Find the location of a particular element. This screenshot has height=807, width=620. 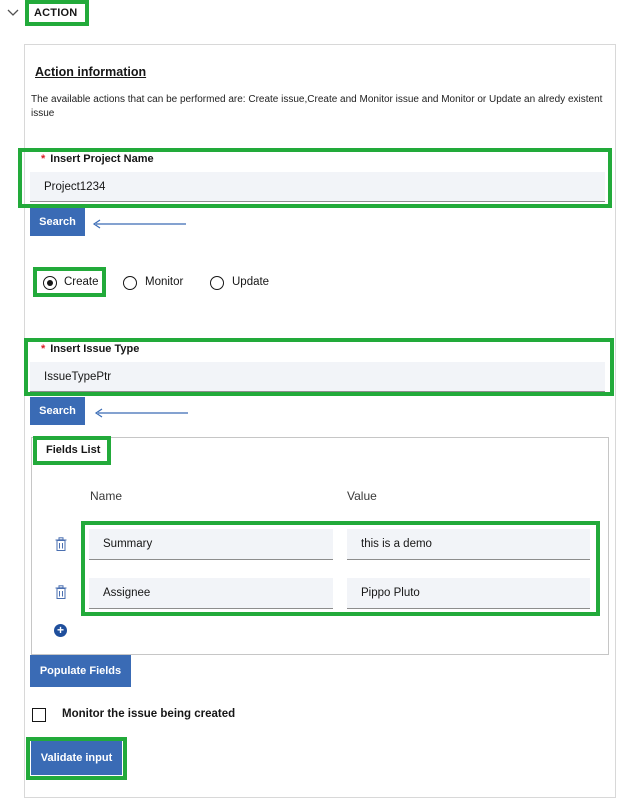

column-header-name: Name is located at coordinates (106, 496).